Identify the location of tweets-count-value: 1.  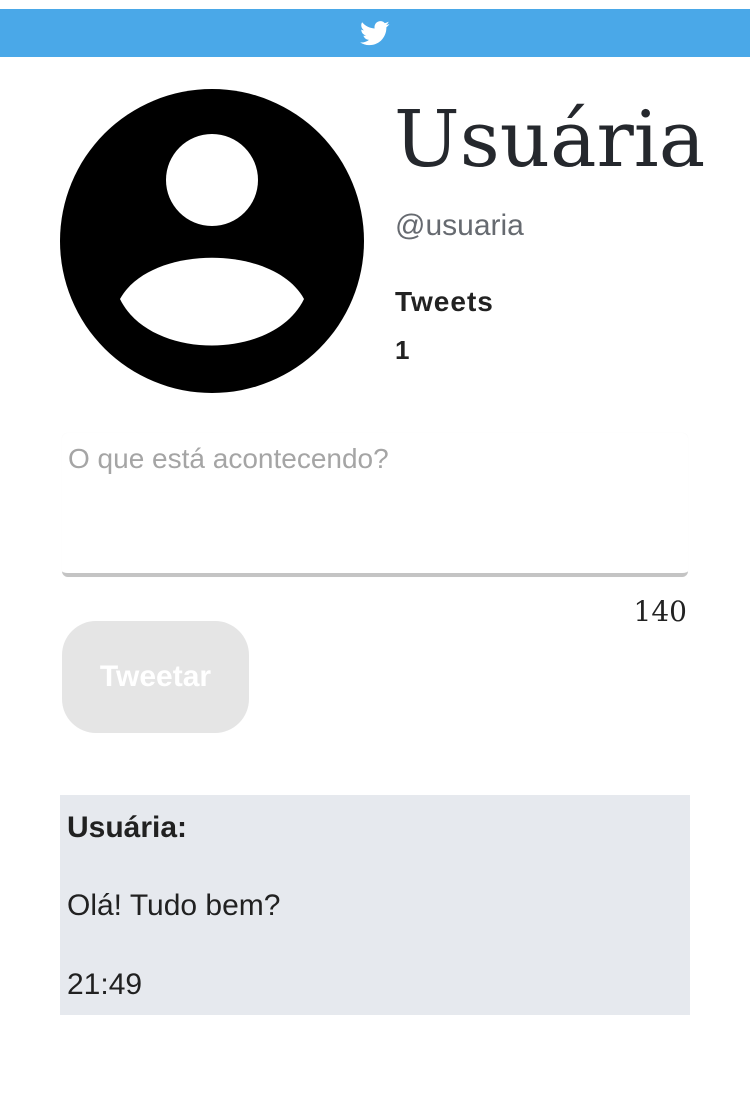
(402, 350).